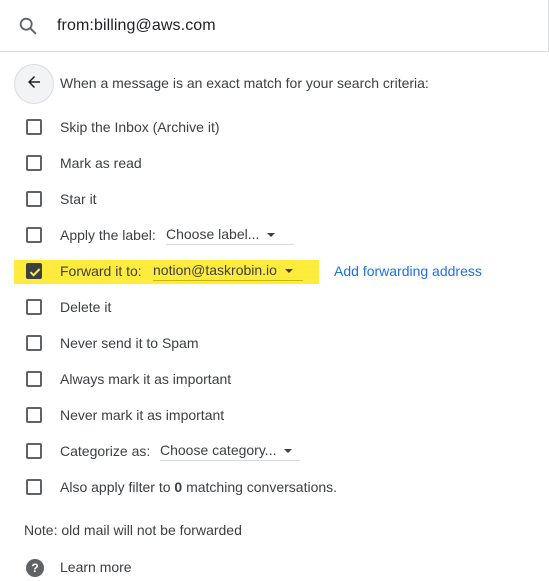  I want to click on forward-address-dropdown: notion@taskrobin.io, so click(228, 270).